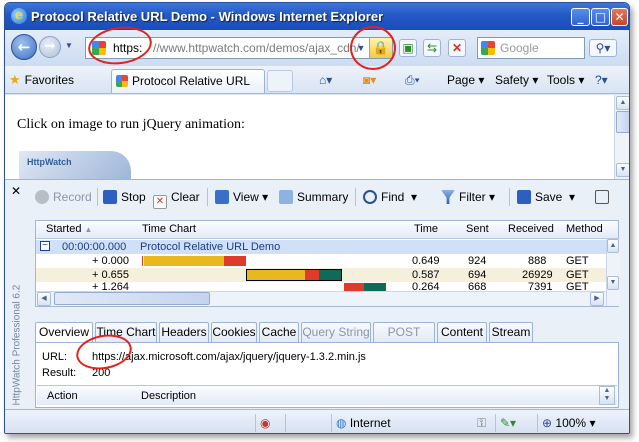 This screenshot has height=442, width=639. I want to click on security-zone: ◍ Internet ⚿, so click(413, 423).